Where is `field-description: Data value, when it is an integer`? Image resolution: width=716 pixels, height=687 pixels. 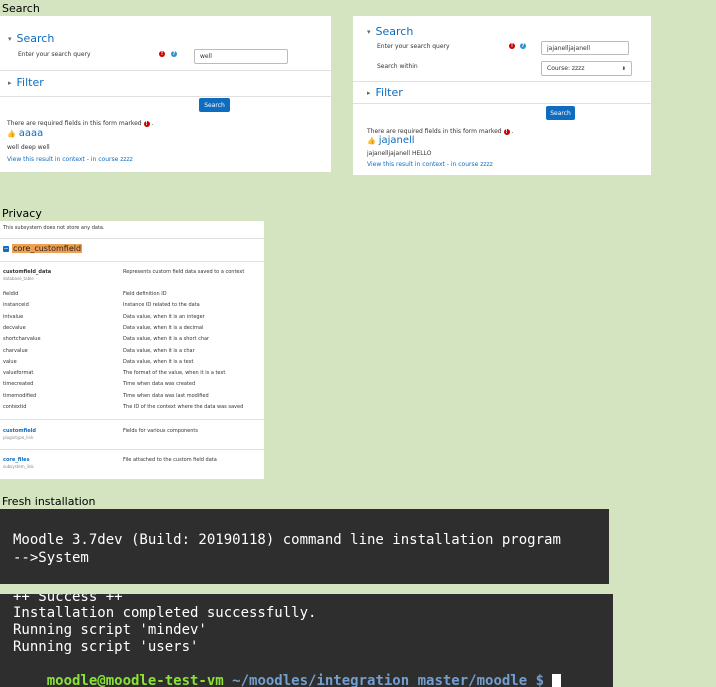
field-description: Data value, when it is an integer is located at coordinates (164, 316).